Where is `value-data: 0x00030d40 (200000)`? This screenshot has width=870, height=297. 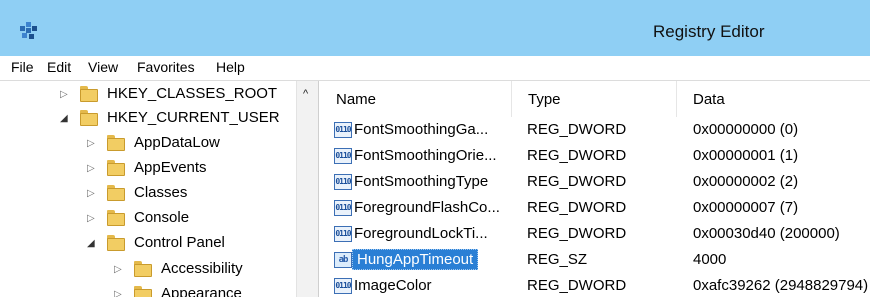
value-data: 0x00030d40 (200000) is located at coordinates (766, 233).